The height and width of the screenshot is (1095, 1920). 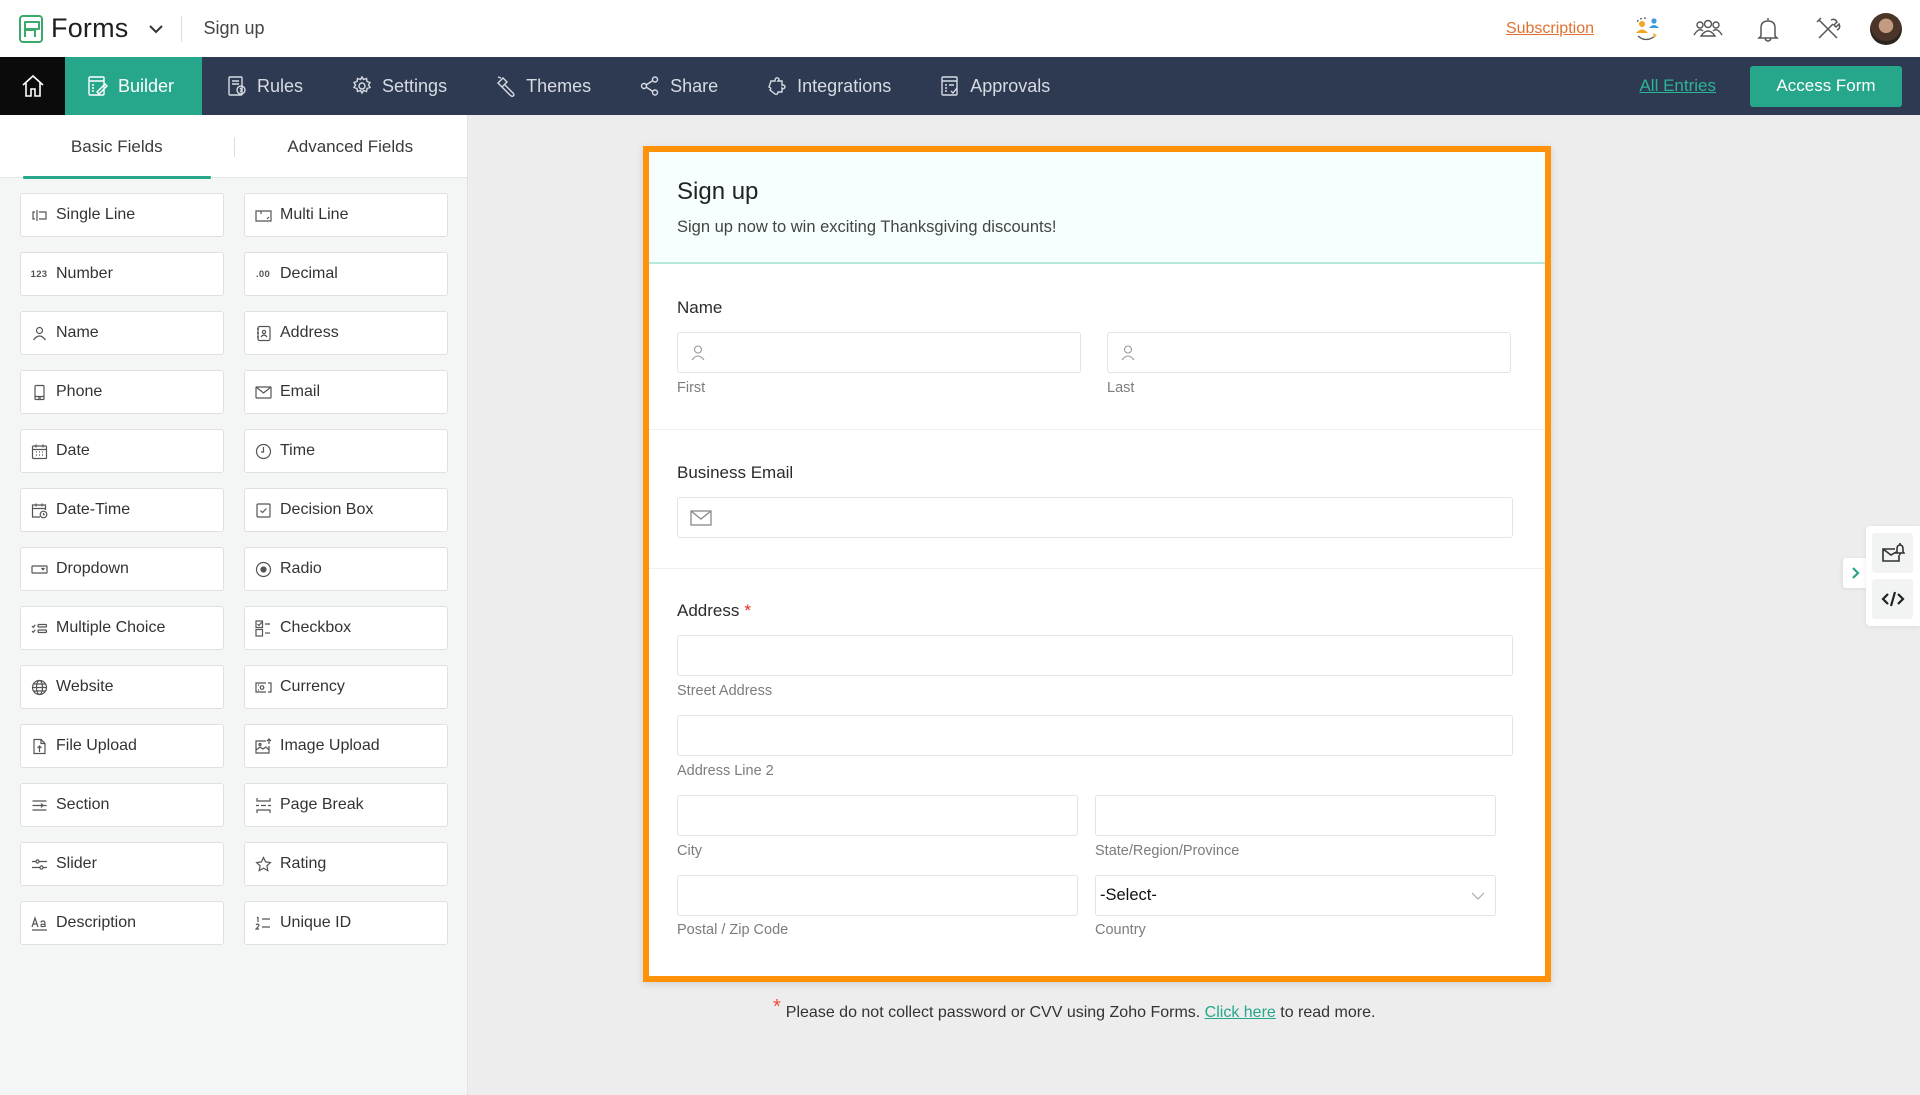 I want to click on field-address: Address, so click(x=346, y=333).